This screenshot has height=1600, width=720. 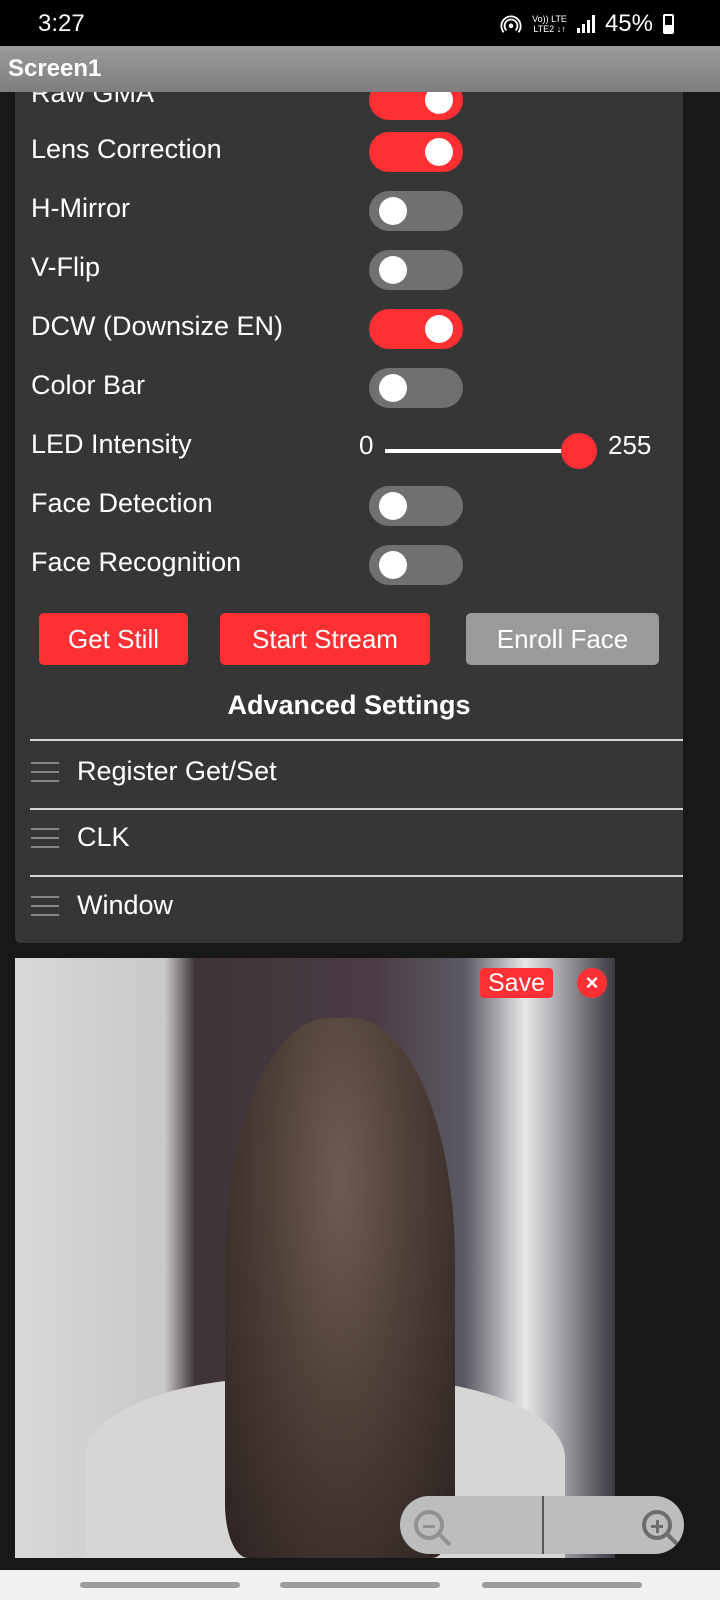 I want to click on enroll-face-button: Enroll Face, so click(x=562, y=639).